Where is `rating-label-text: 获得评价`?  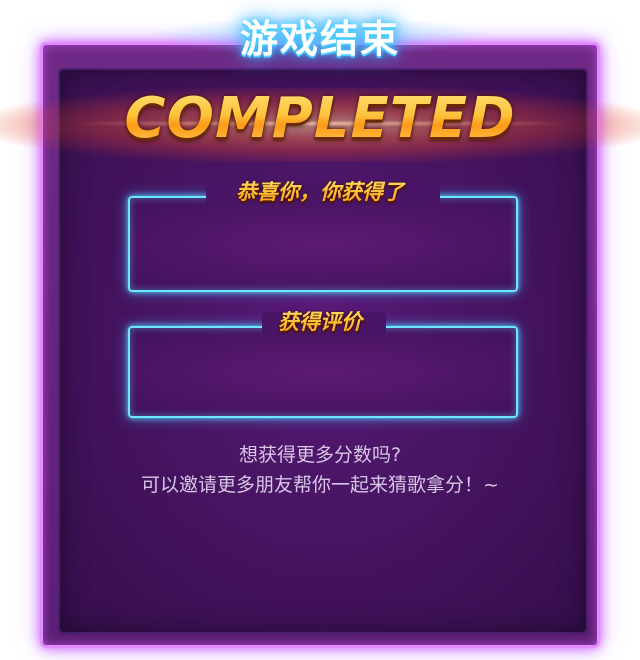
rating-label-text: 获得评价 is located at coordinates (320, 321).